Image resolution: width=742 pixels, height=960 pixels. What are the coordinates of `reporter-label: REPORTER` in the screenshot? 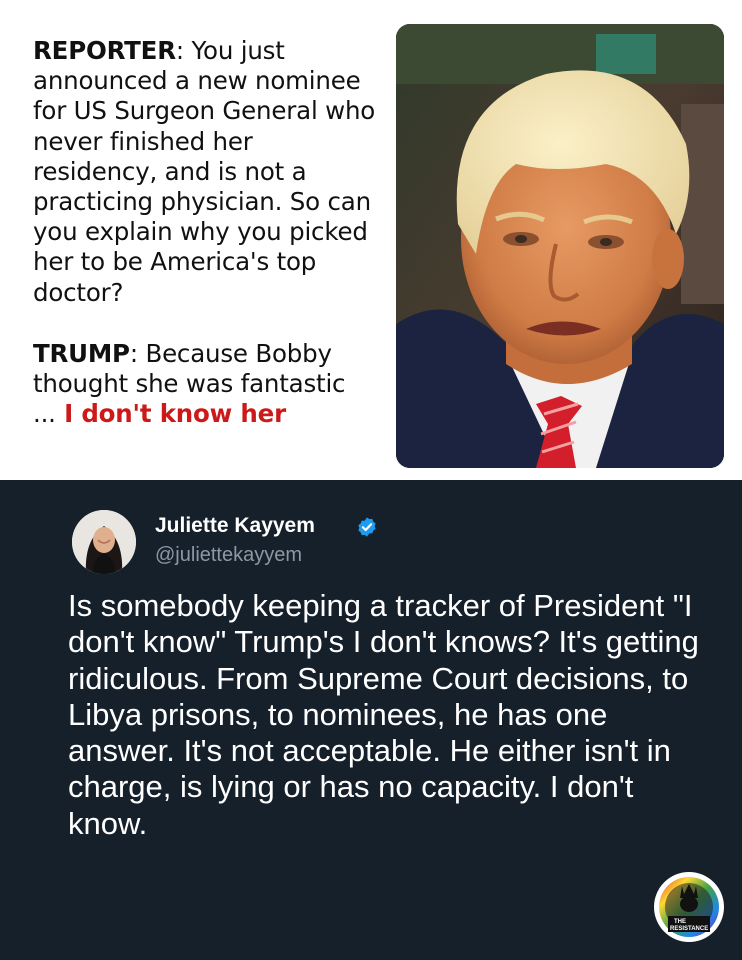 It's located at (104, 50).